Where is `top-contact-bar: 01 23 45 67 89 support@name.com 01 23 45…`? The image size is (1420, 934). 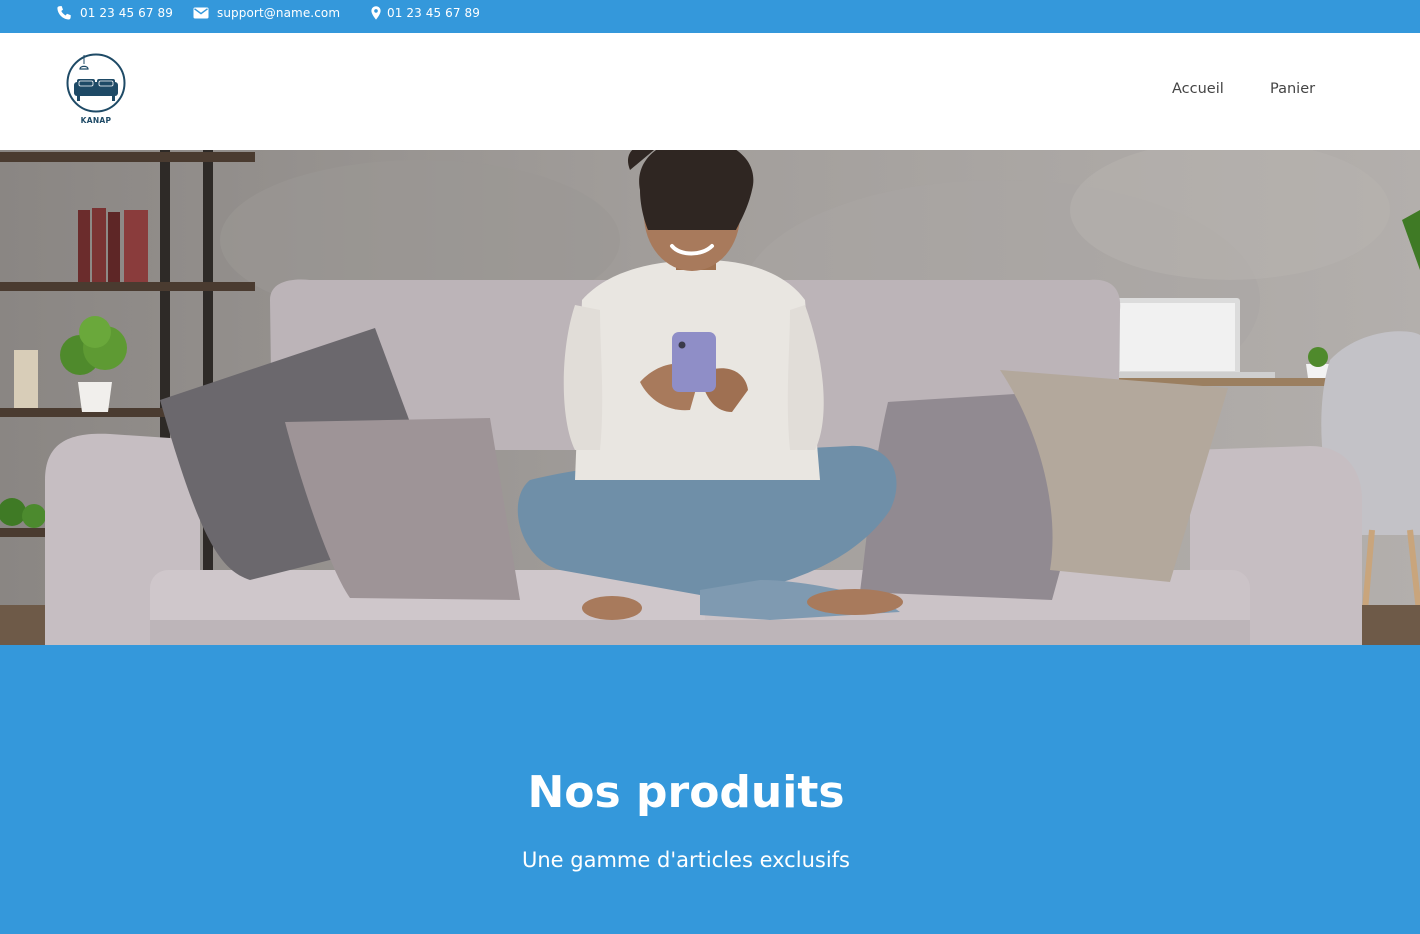
top-contact-bar: 01 23 45 67 89 support@name.com 01 23 45… is located at coordinates (710, 16).